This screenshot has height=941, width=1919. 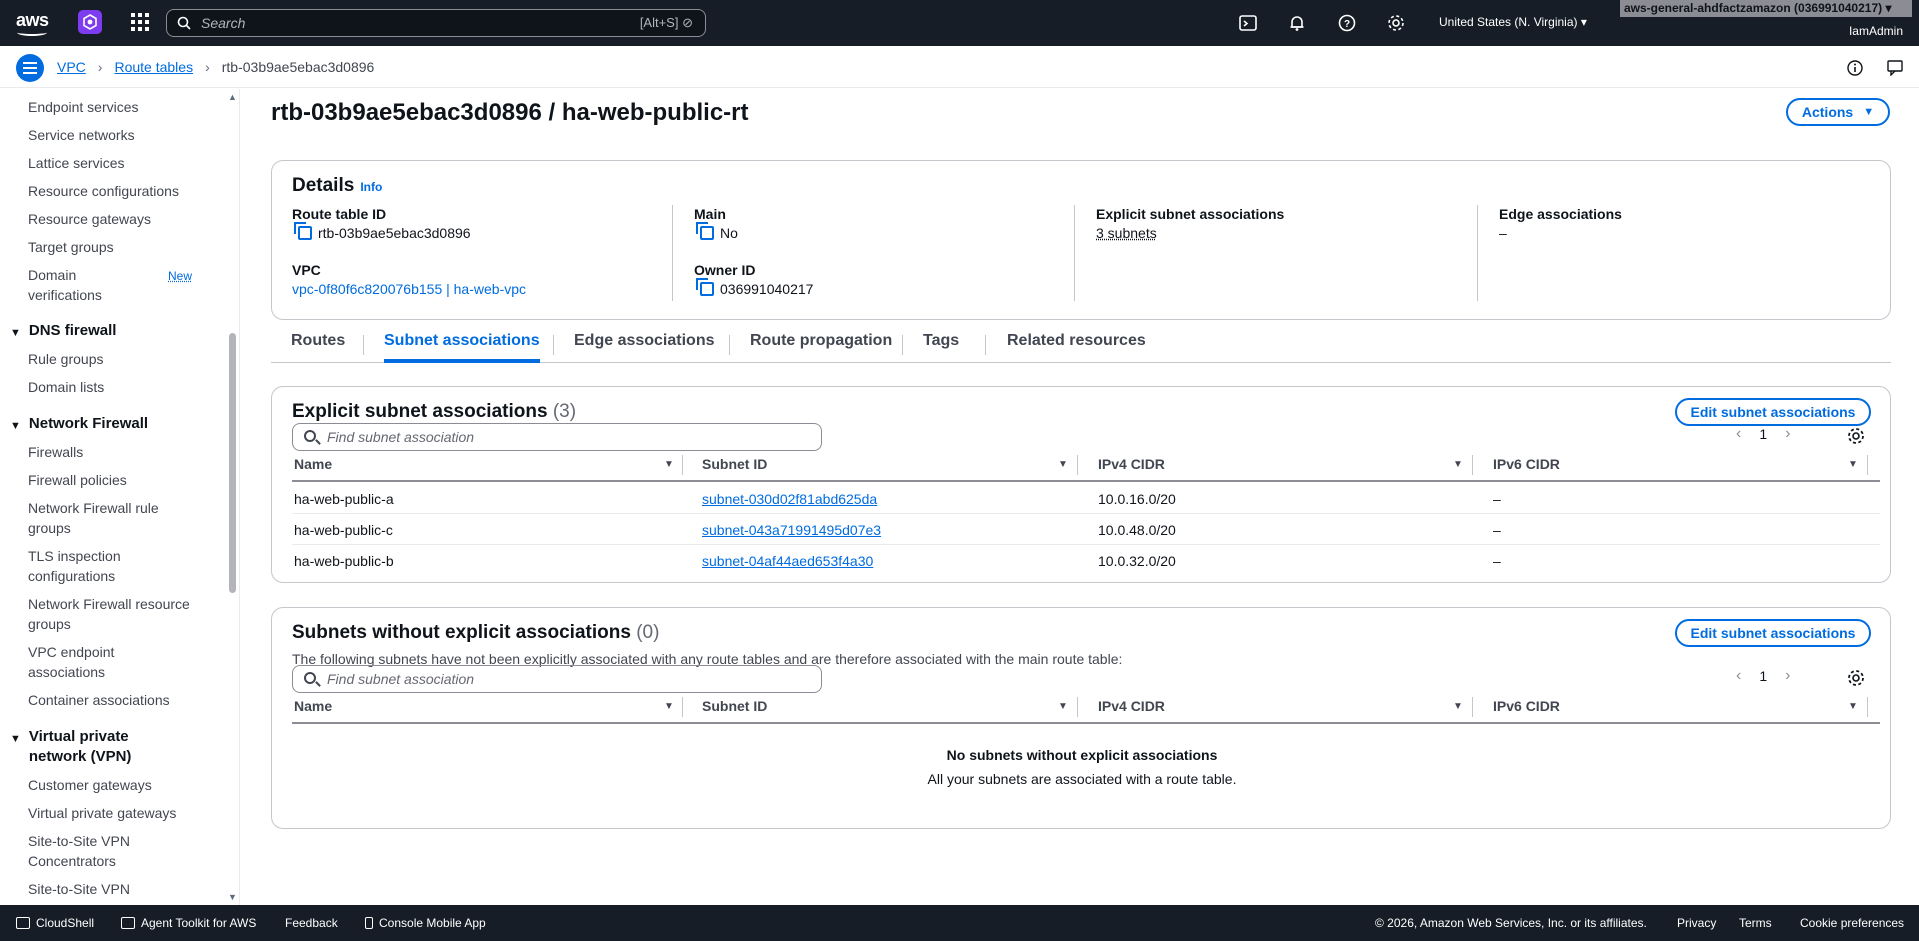 I want to click on vpc-link: vpc-0f80f6c820076b155 | ha-web-vpc, so click(x=409, y=289).